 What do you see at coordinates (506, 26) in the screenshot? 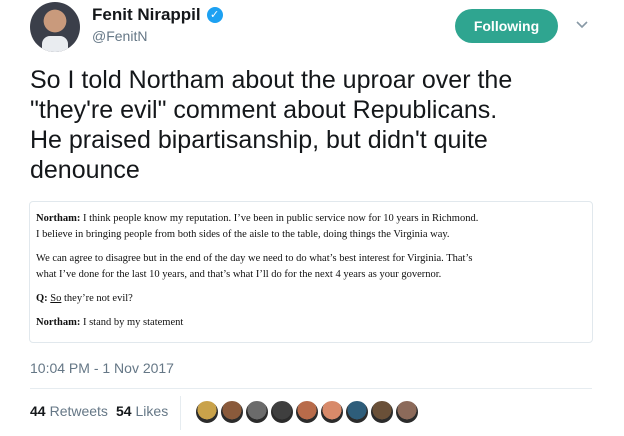
I see `following-button: Following` at bounding box center [506, 26].